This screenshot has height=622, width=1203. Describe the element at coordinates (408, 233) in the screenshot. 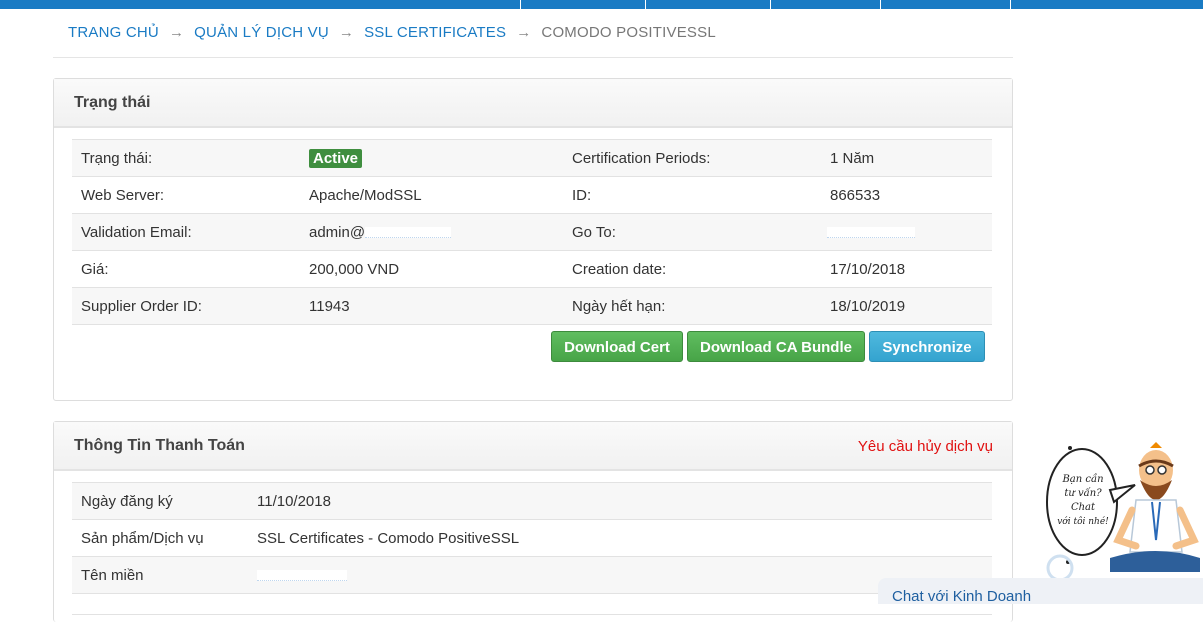

I see `redacted-text` at that location.